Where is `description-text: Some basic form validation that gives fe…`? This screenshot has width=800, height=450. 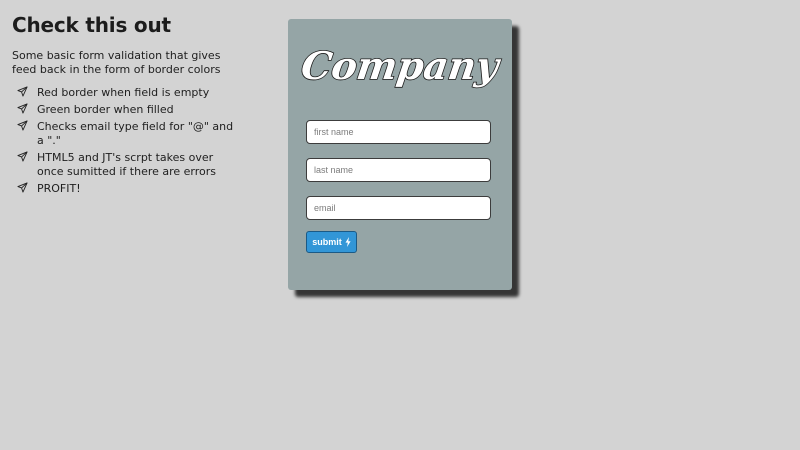 description-text: Some basic form validation that gives fe… is located at coordinates (116, 62).